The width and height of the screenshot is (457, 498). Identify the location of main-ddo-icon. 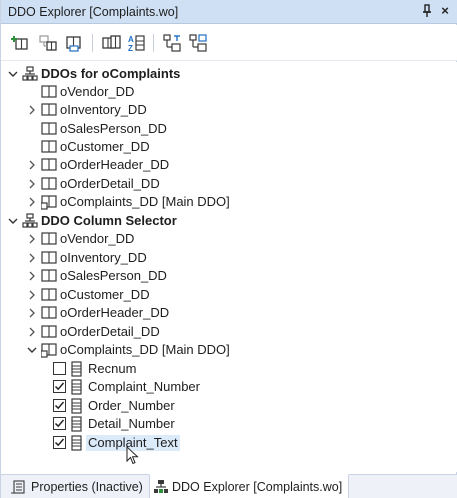
(48, 202).